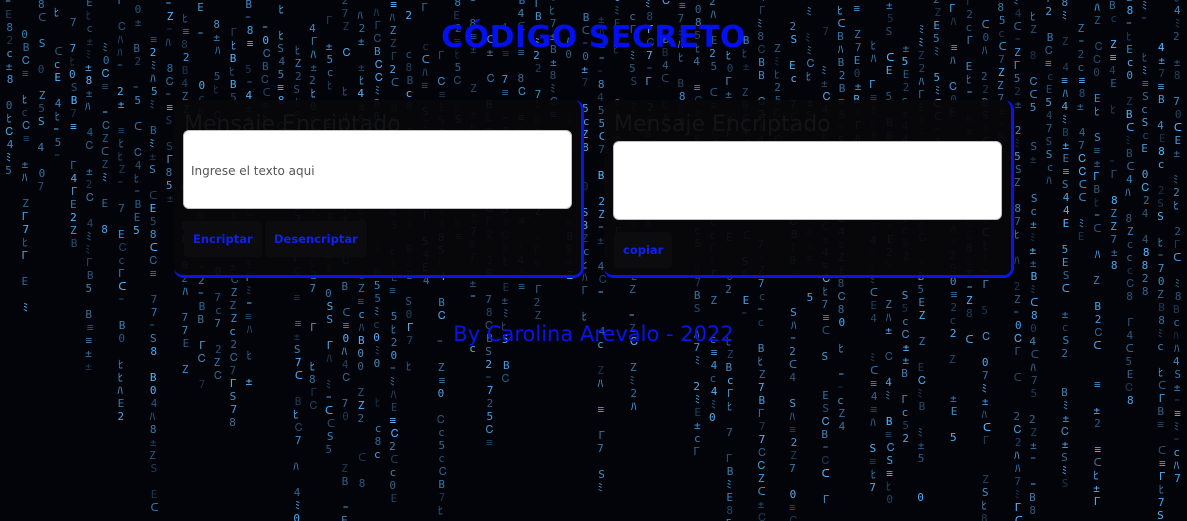 This screenshot has height=521, width=1187. Describe the element at coordinates (223, 239) in the screenshot. I see `encrypt-button: Encriptar` at that location.